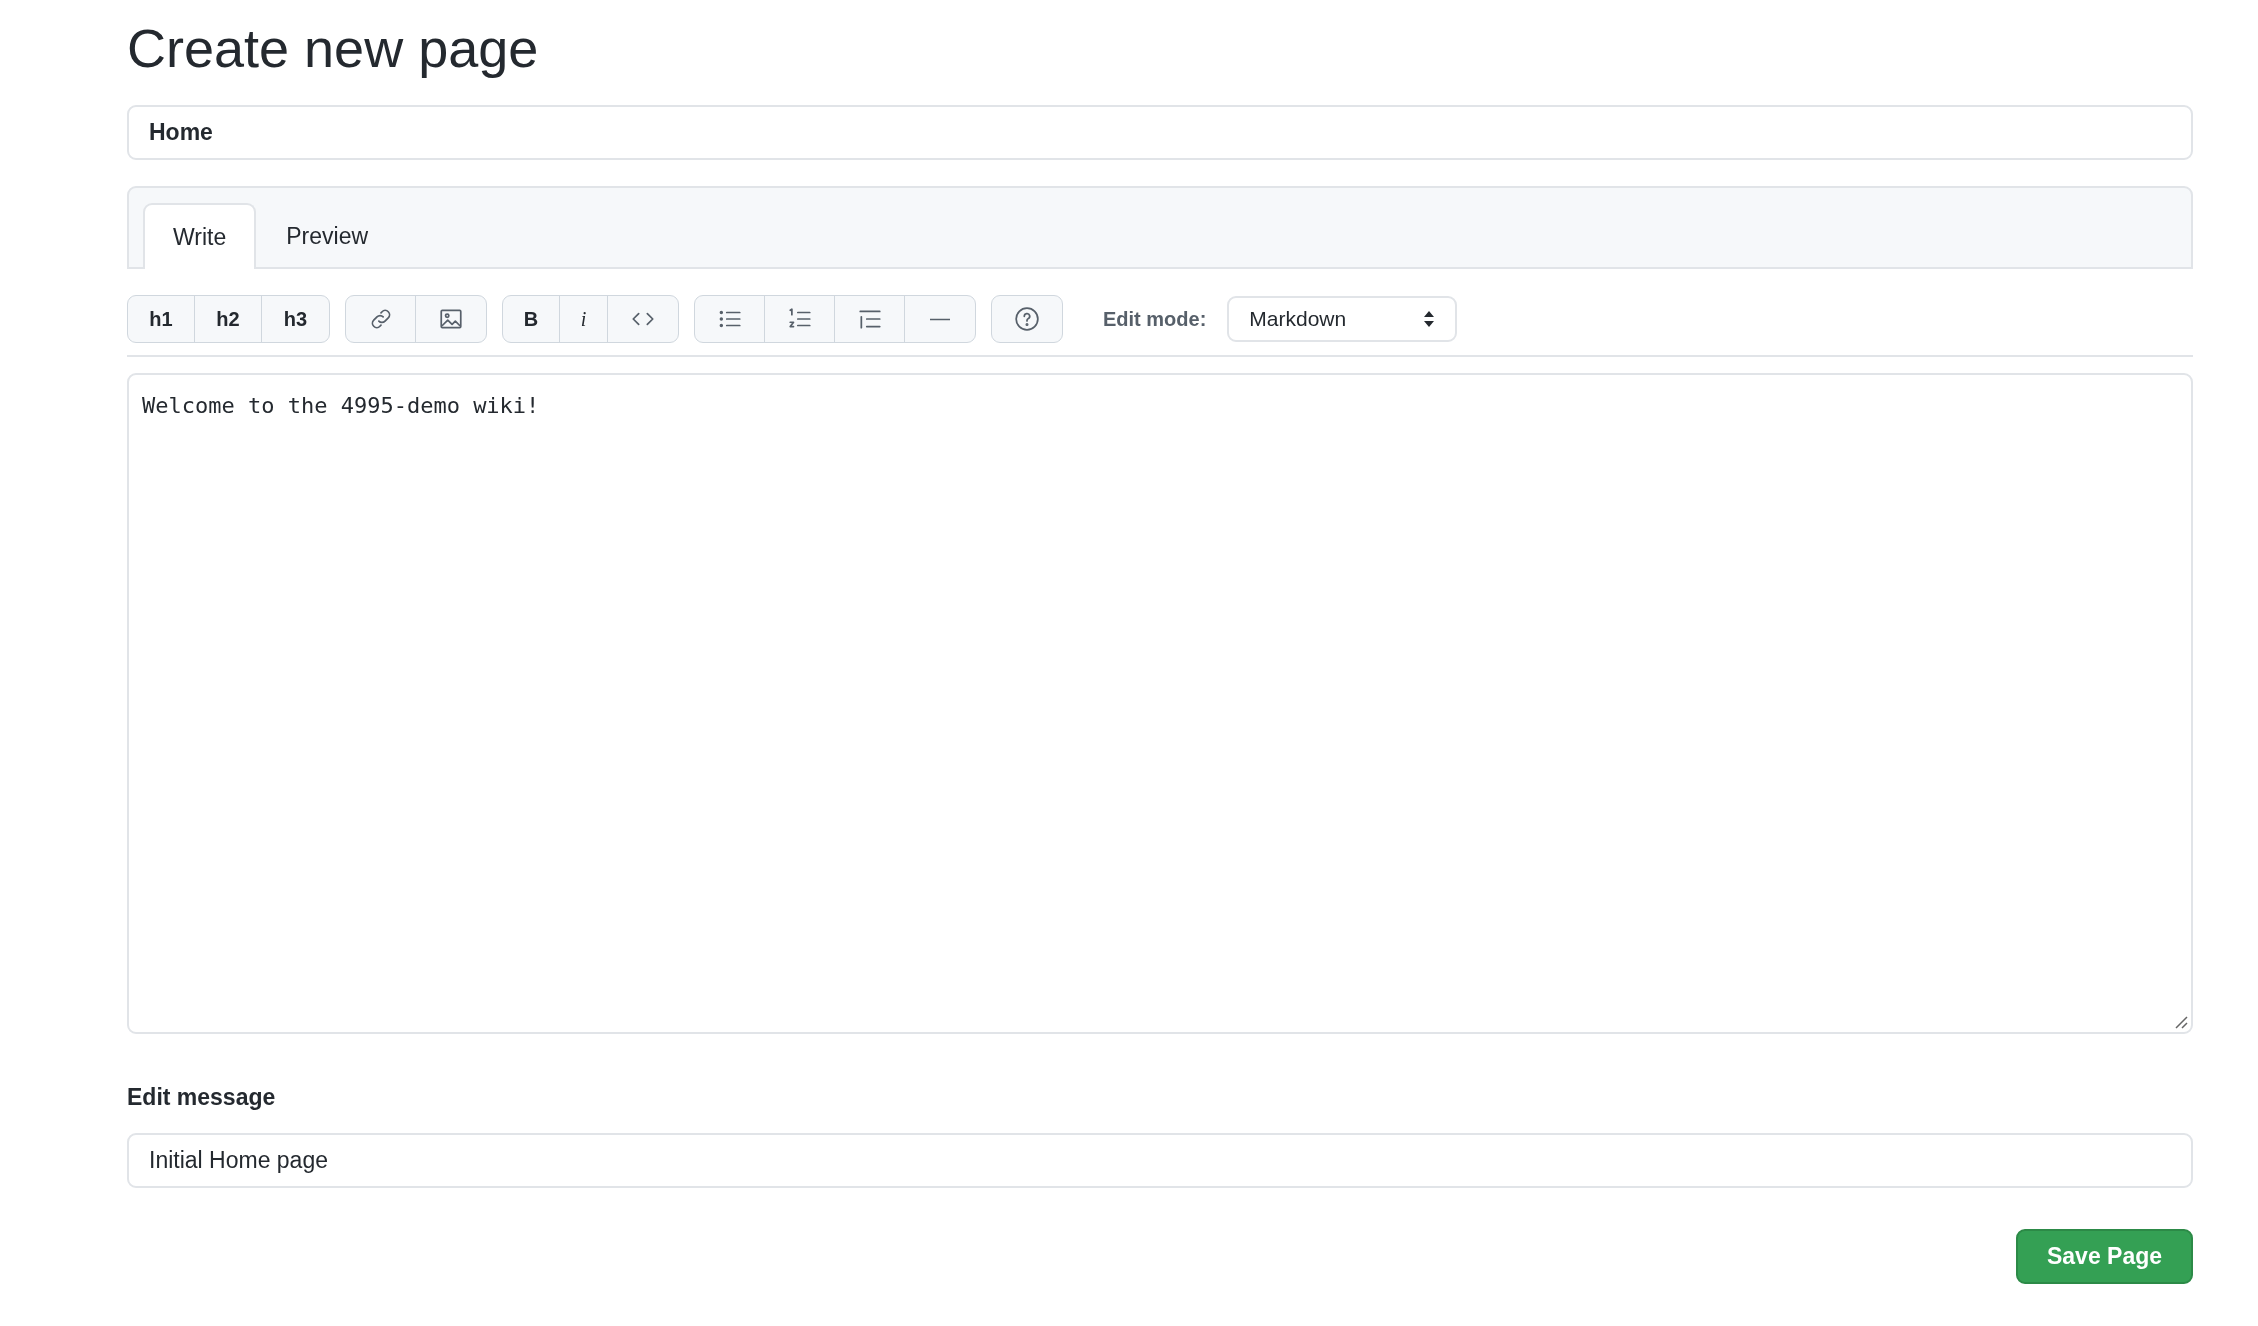 This screenshot has width=2258, height=1326. What do you see at coordinates (584, 319) in the screenshot?
I see `format-button: i` at bounding box center [584, 319].